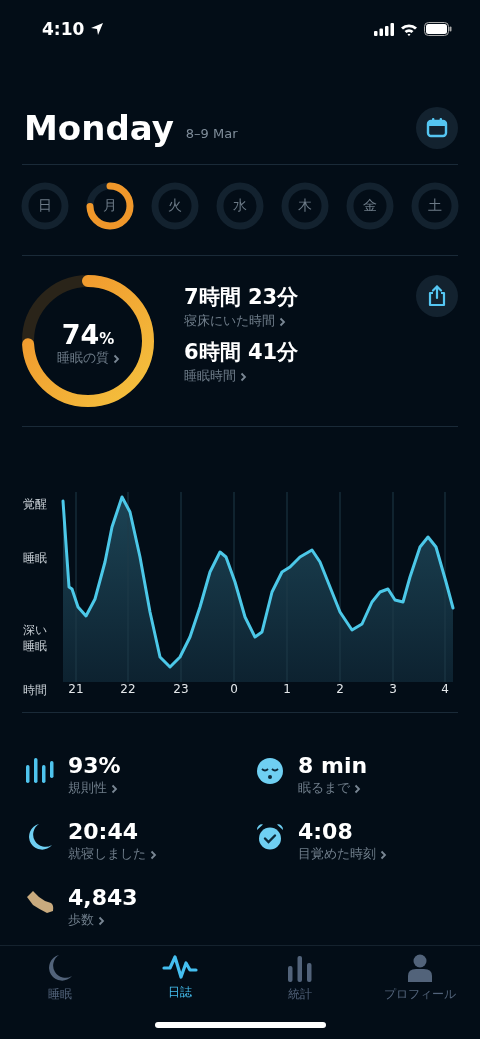  I want to click on chart-x-title: 時間, so click(35, 690).